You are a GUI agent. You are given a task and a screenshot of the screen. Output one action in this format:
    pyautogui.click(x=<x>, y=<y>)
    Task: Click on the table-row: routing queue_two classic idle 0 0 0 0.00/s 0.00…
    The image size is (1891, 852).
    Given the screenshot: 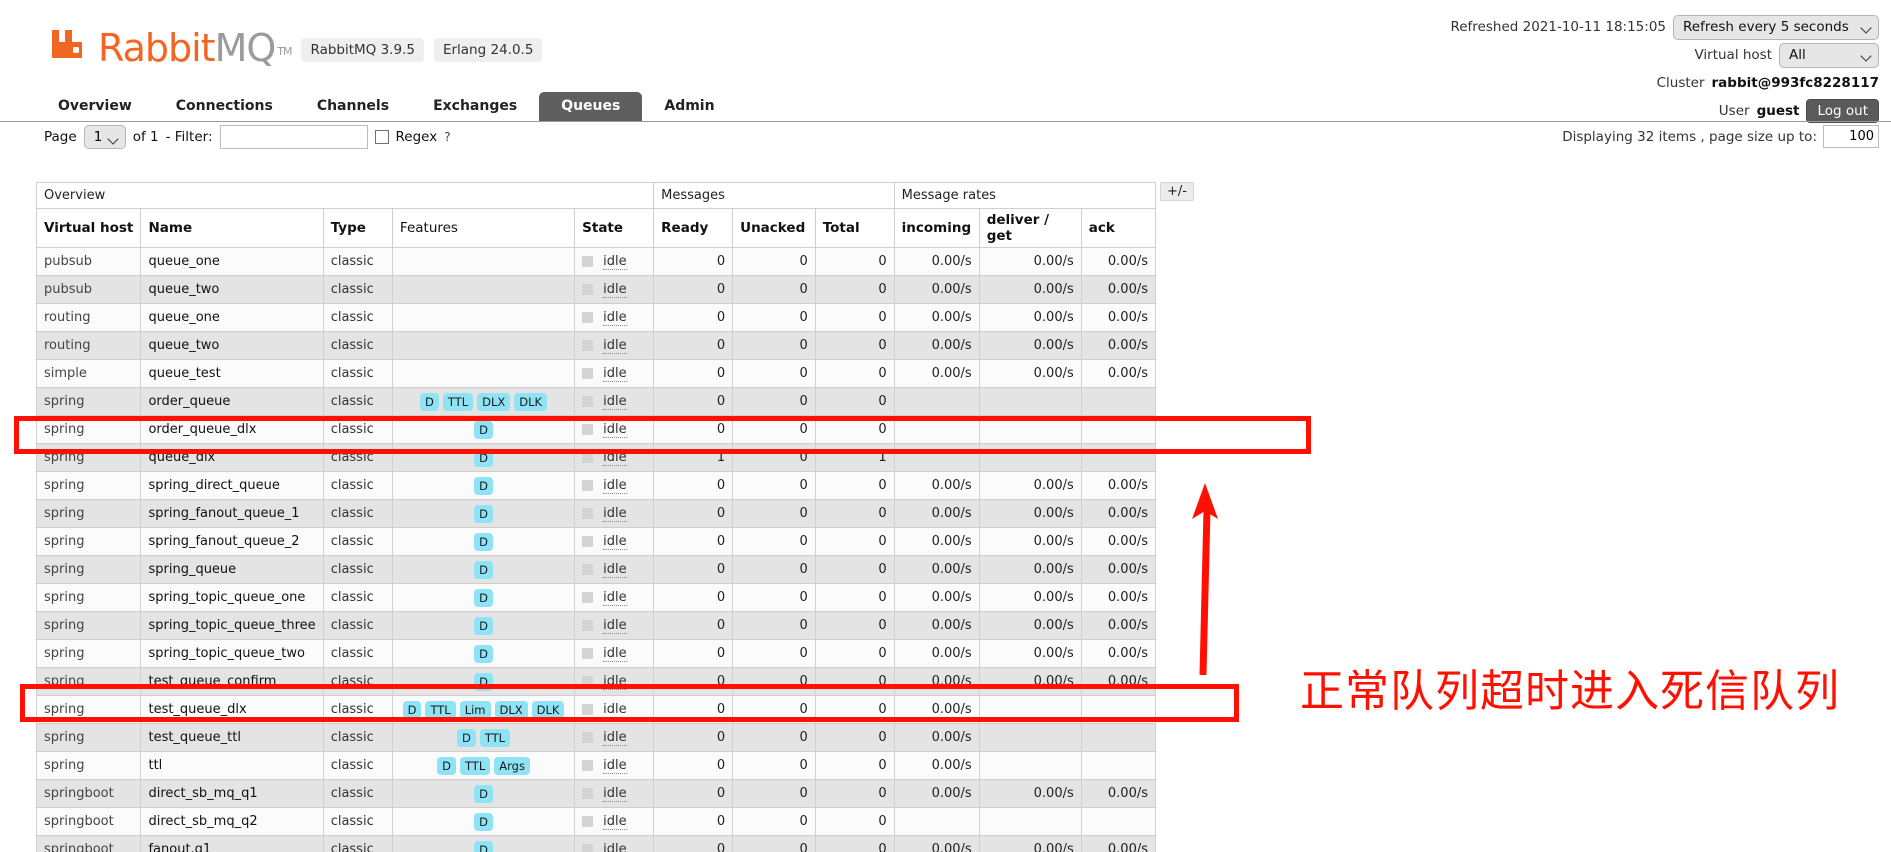 What is the action you would take?
    pyautogui.click(x=596, y=345)
    